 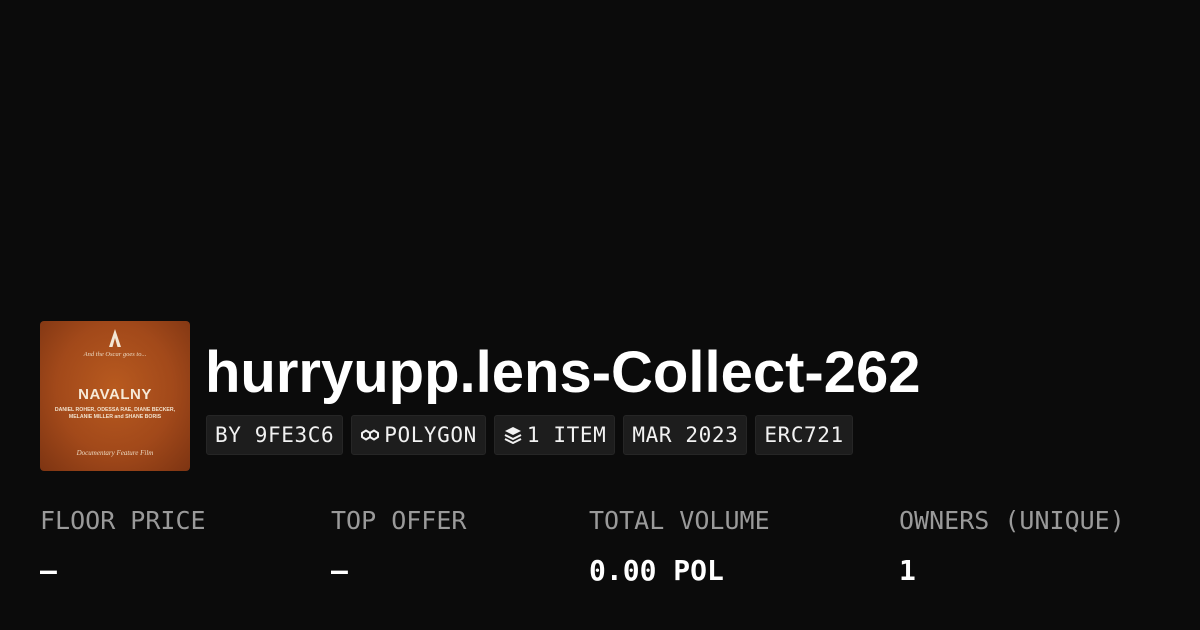 What do you see at coordinates (115, 453) in the screenshot?
I see `image-category: Documentary Feature Film` at bounding box center [115, 453].